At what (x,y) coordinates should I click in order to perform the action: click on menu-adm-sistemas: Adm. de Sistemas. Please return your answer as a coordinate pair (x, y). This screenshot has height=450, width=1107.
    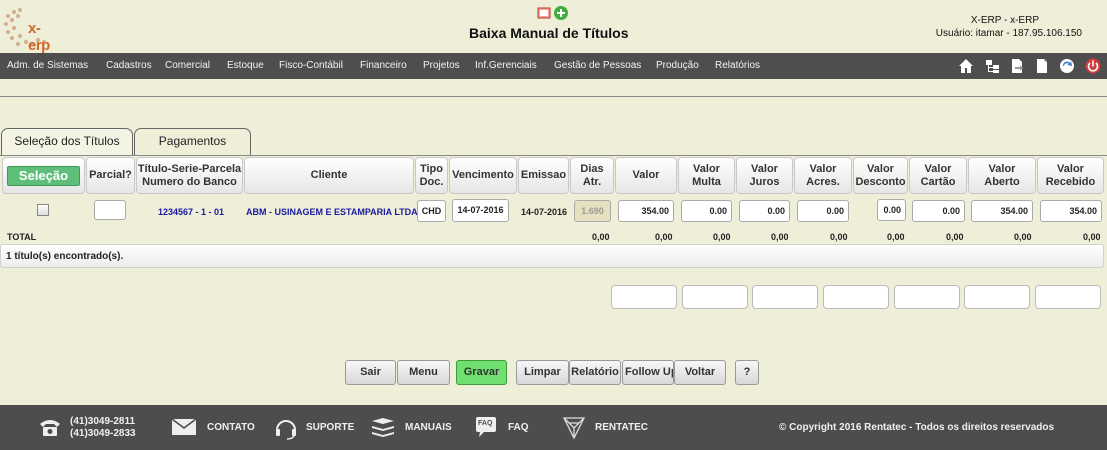
    Looking at the image, I should click on (47, 65).